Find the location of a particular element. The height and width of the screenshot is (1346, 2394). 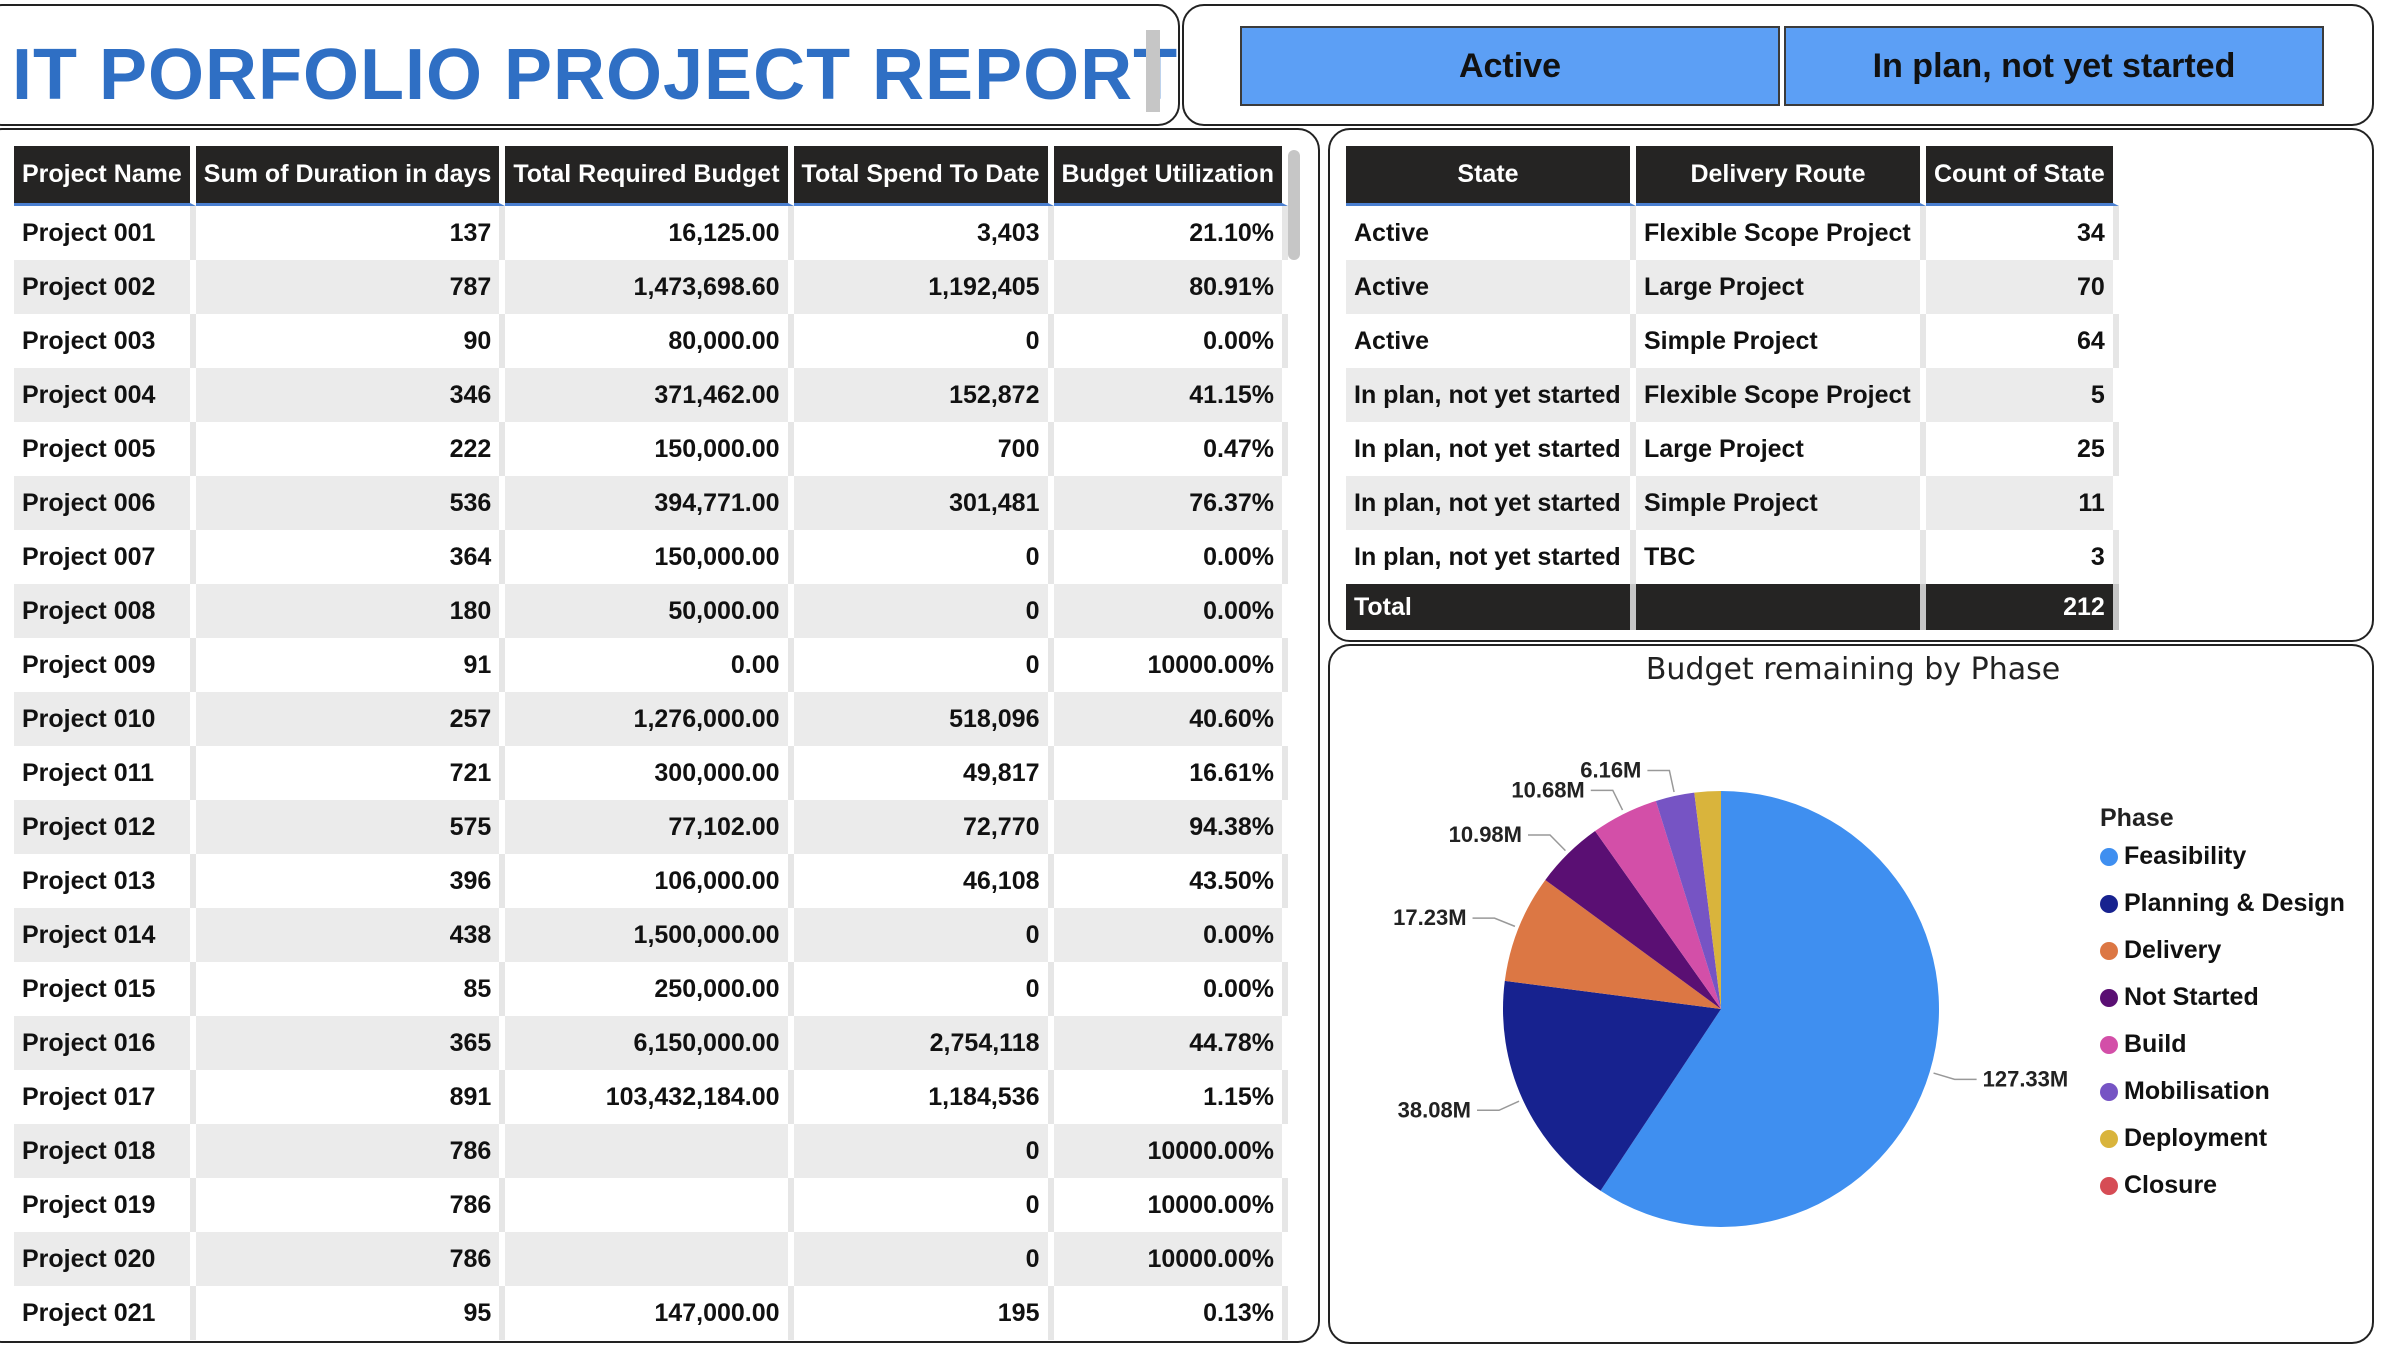

table-scrollbar is located at coordinates (1294, 205).